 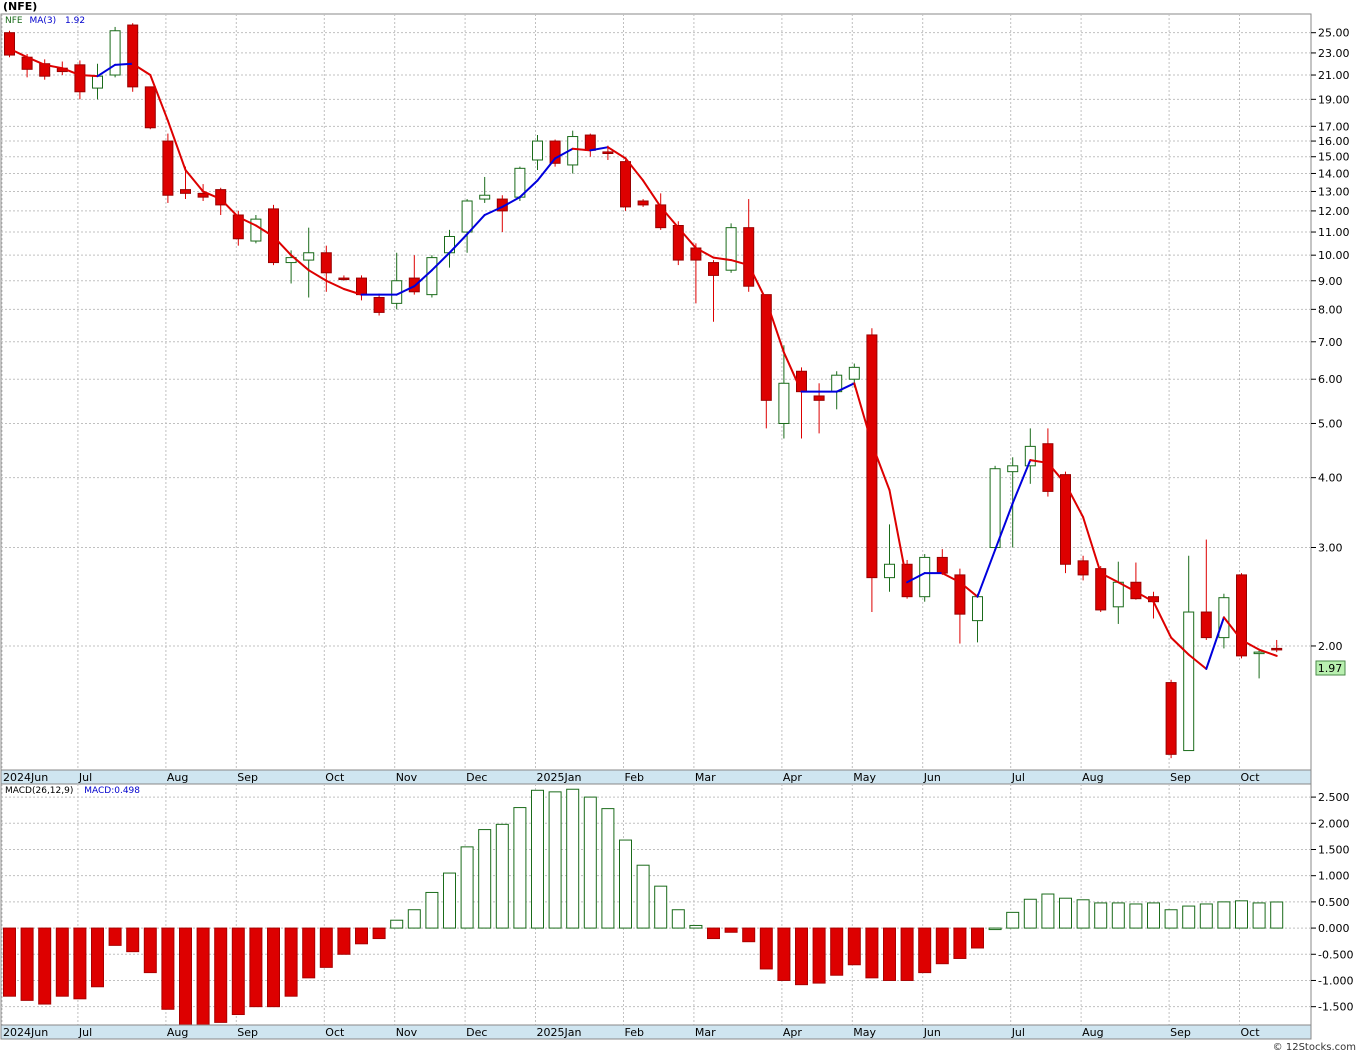 What do you see at coordinates (1330, 478) in the screenshot?
I see `price-tick-label: 4.00` at bounding box center [1330, 478].